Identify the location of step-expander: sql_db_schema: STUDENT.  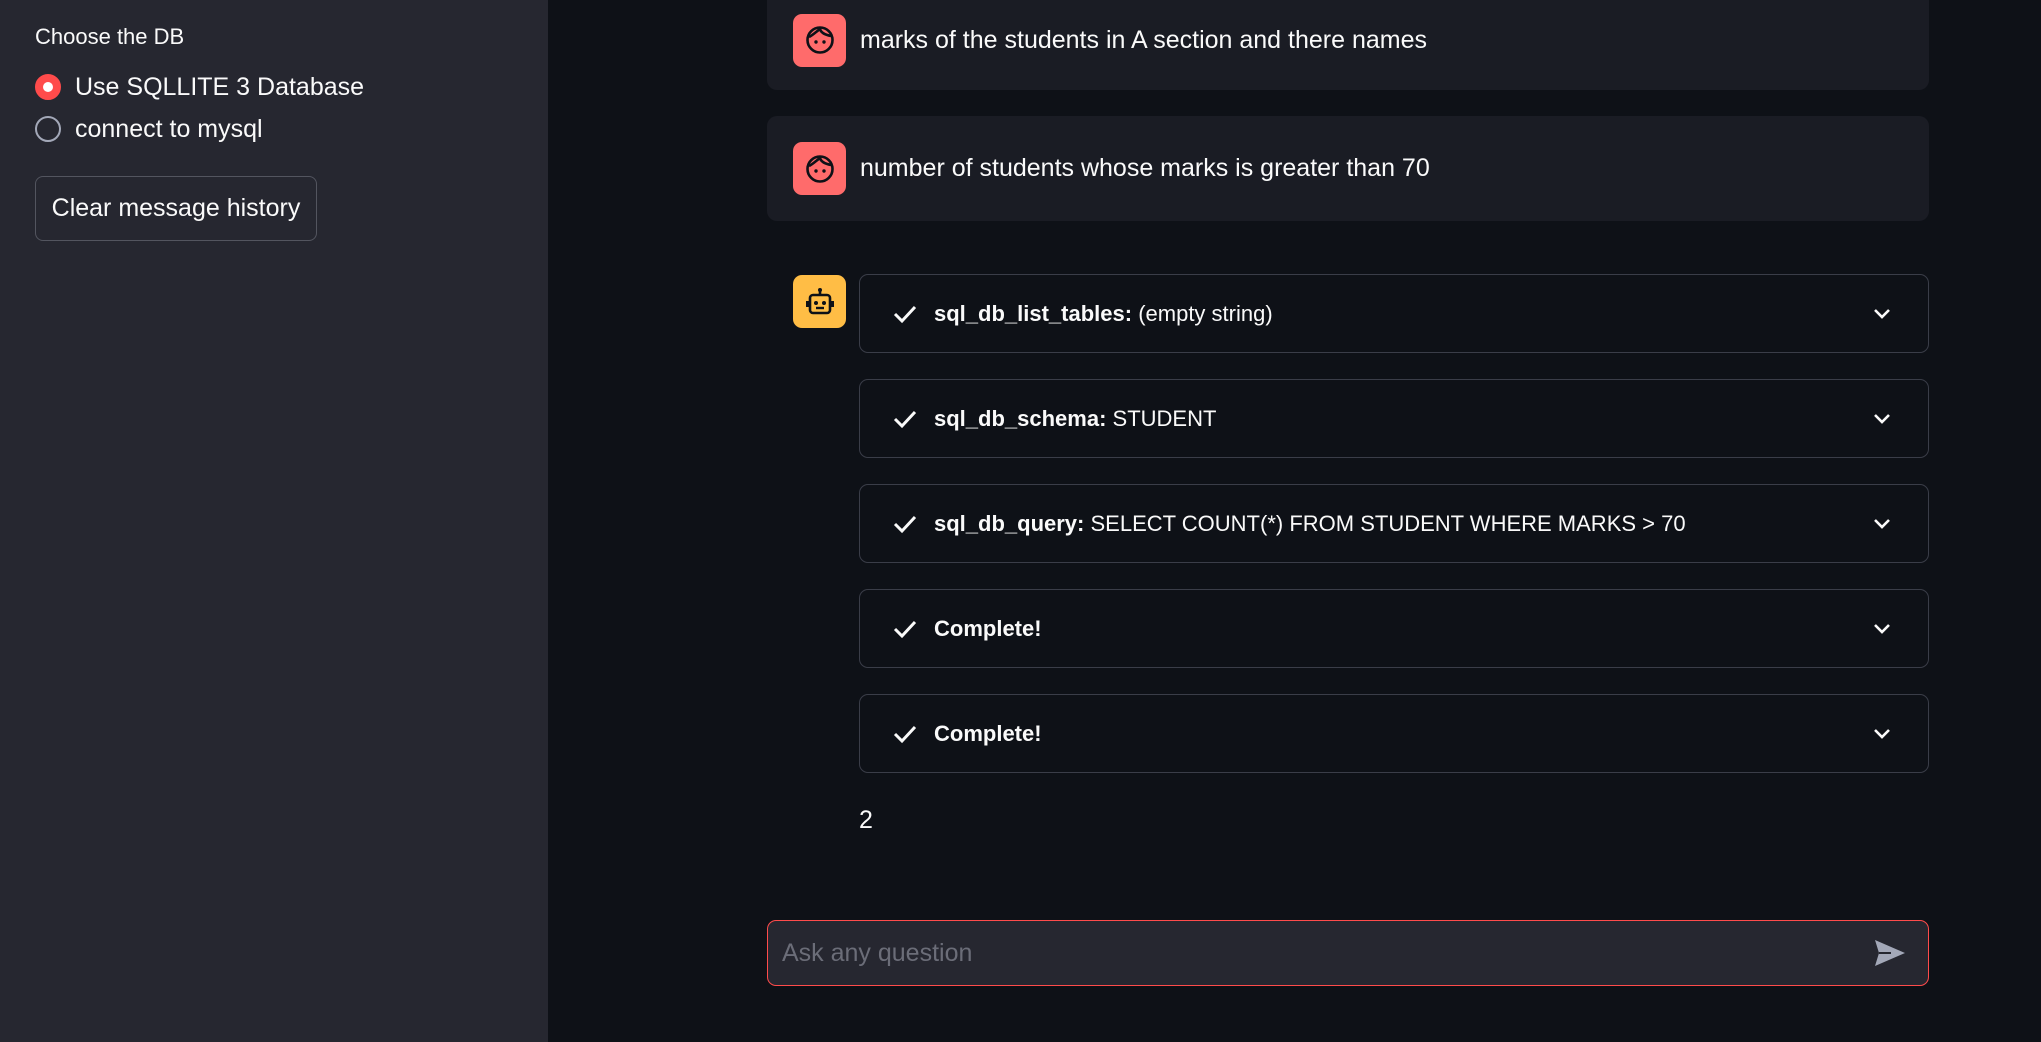
(1394, 418).